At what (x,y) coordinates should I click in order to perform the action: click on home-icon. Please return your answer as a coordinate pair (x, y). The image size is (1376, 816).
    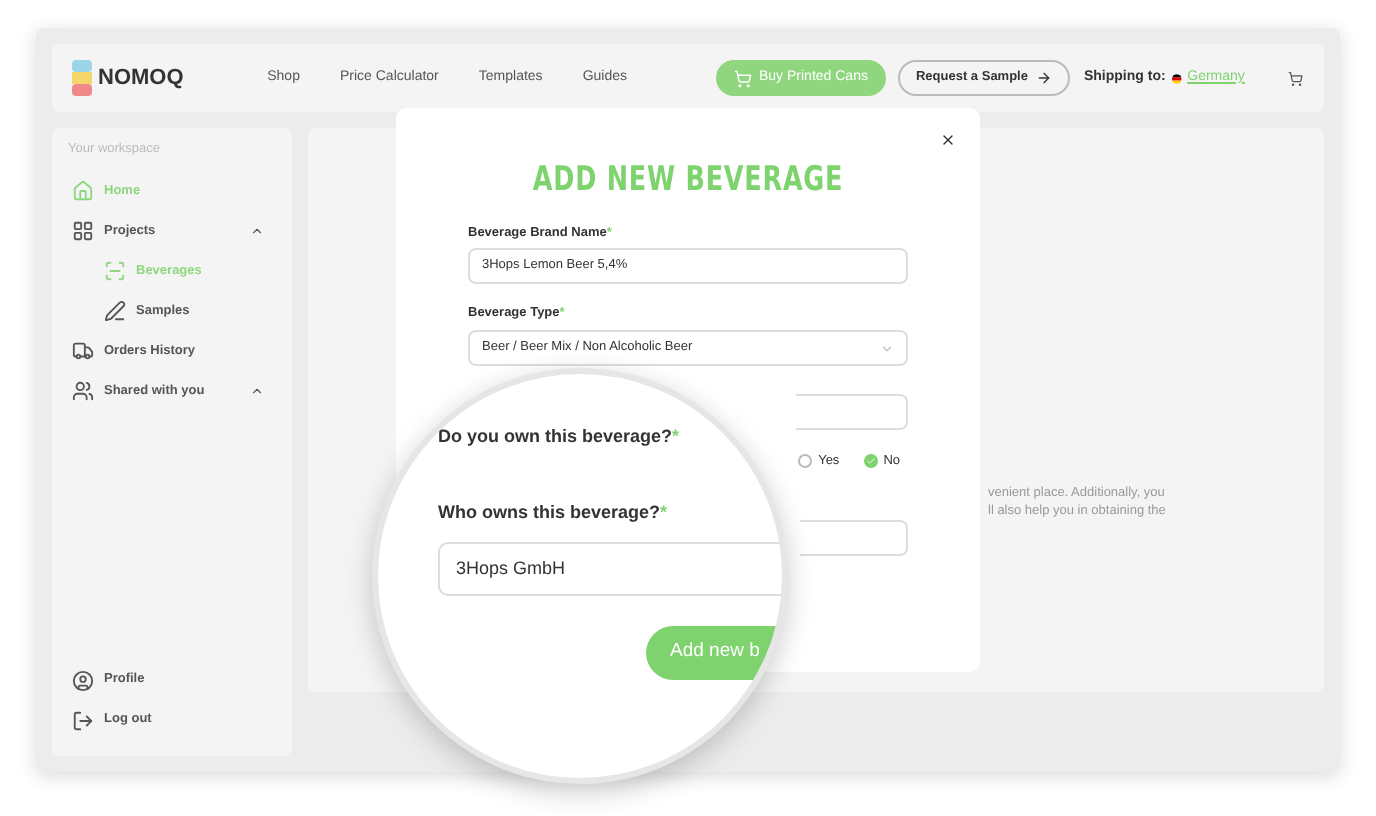
    Looking at the image, I should click on (83, 191).